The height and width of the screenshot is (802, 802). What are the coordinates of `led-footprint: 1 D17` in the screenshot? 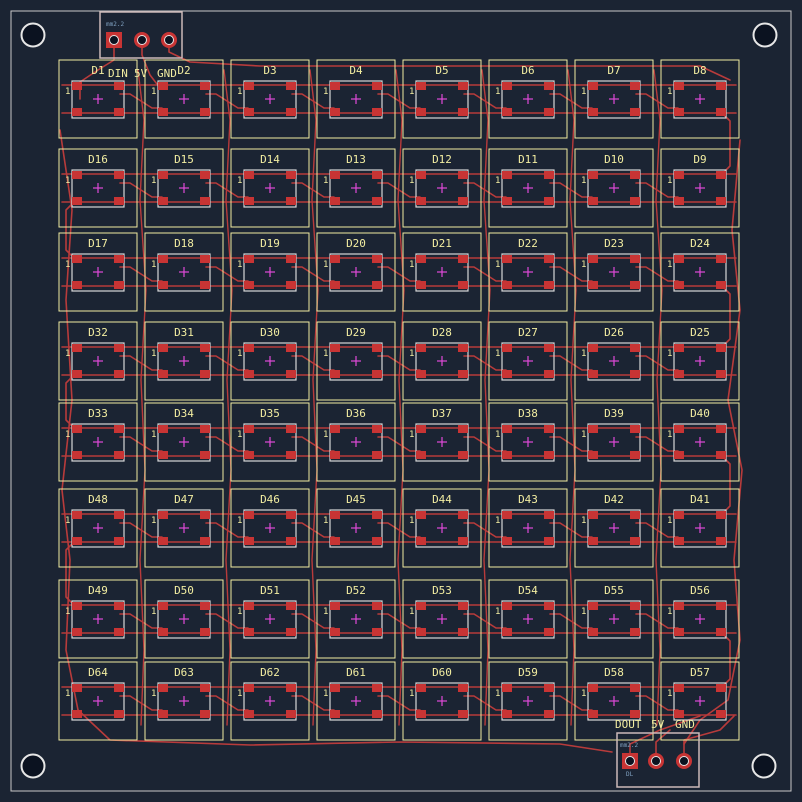 It's located at (98, 272).